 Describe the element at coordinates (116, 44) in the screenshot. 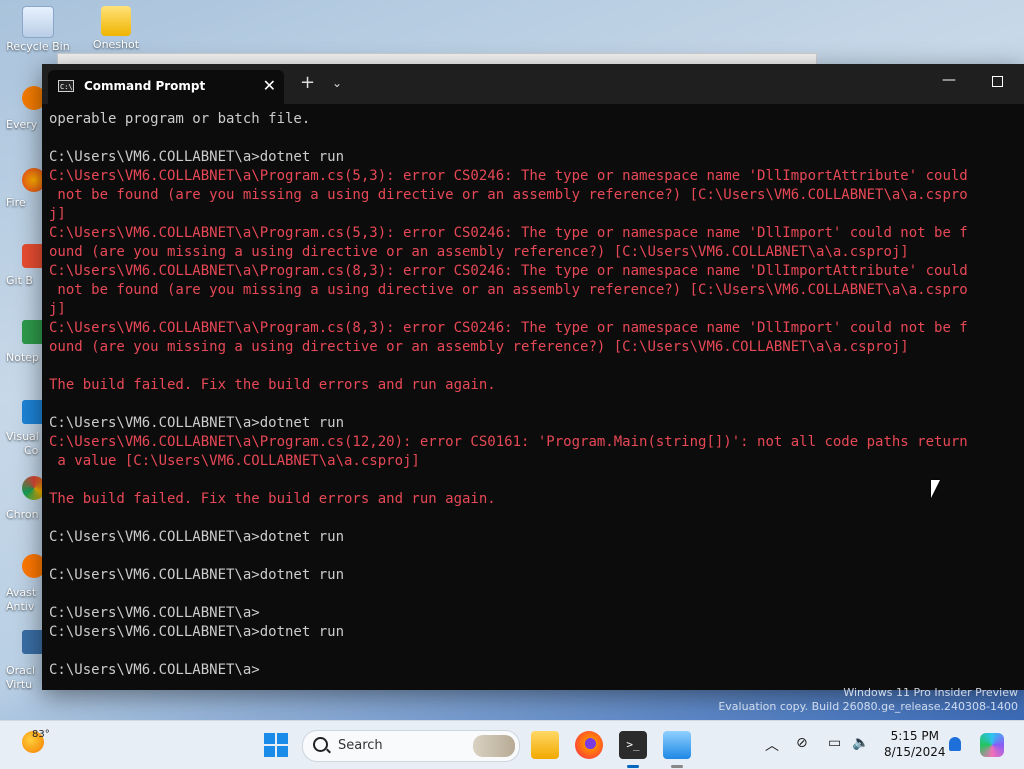

I see `desktop-icon-label: Oneshot` at that location.